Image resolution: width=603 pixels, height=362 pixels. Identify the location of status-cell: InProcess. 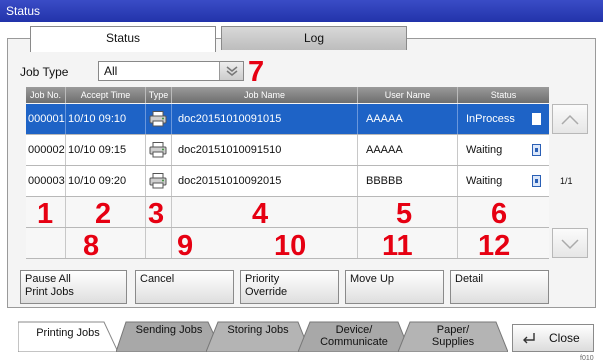
(503, 119).